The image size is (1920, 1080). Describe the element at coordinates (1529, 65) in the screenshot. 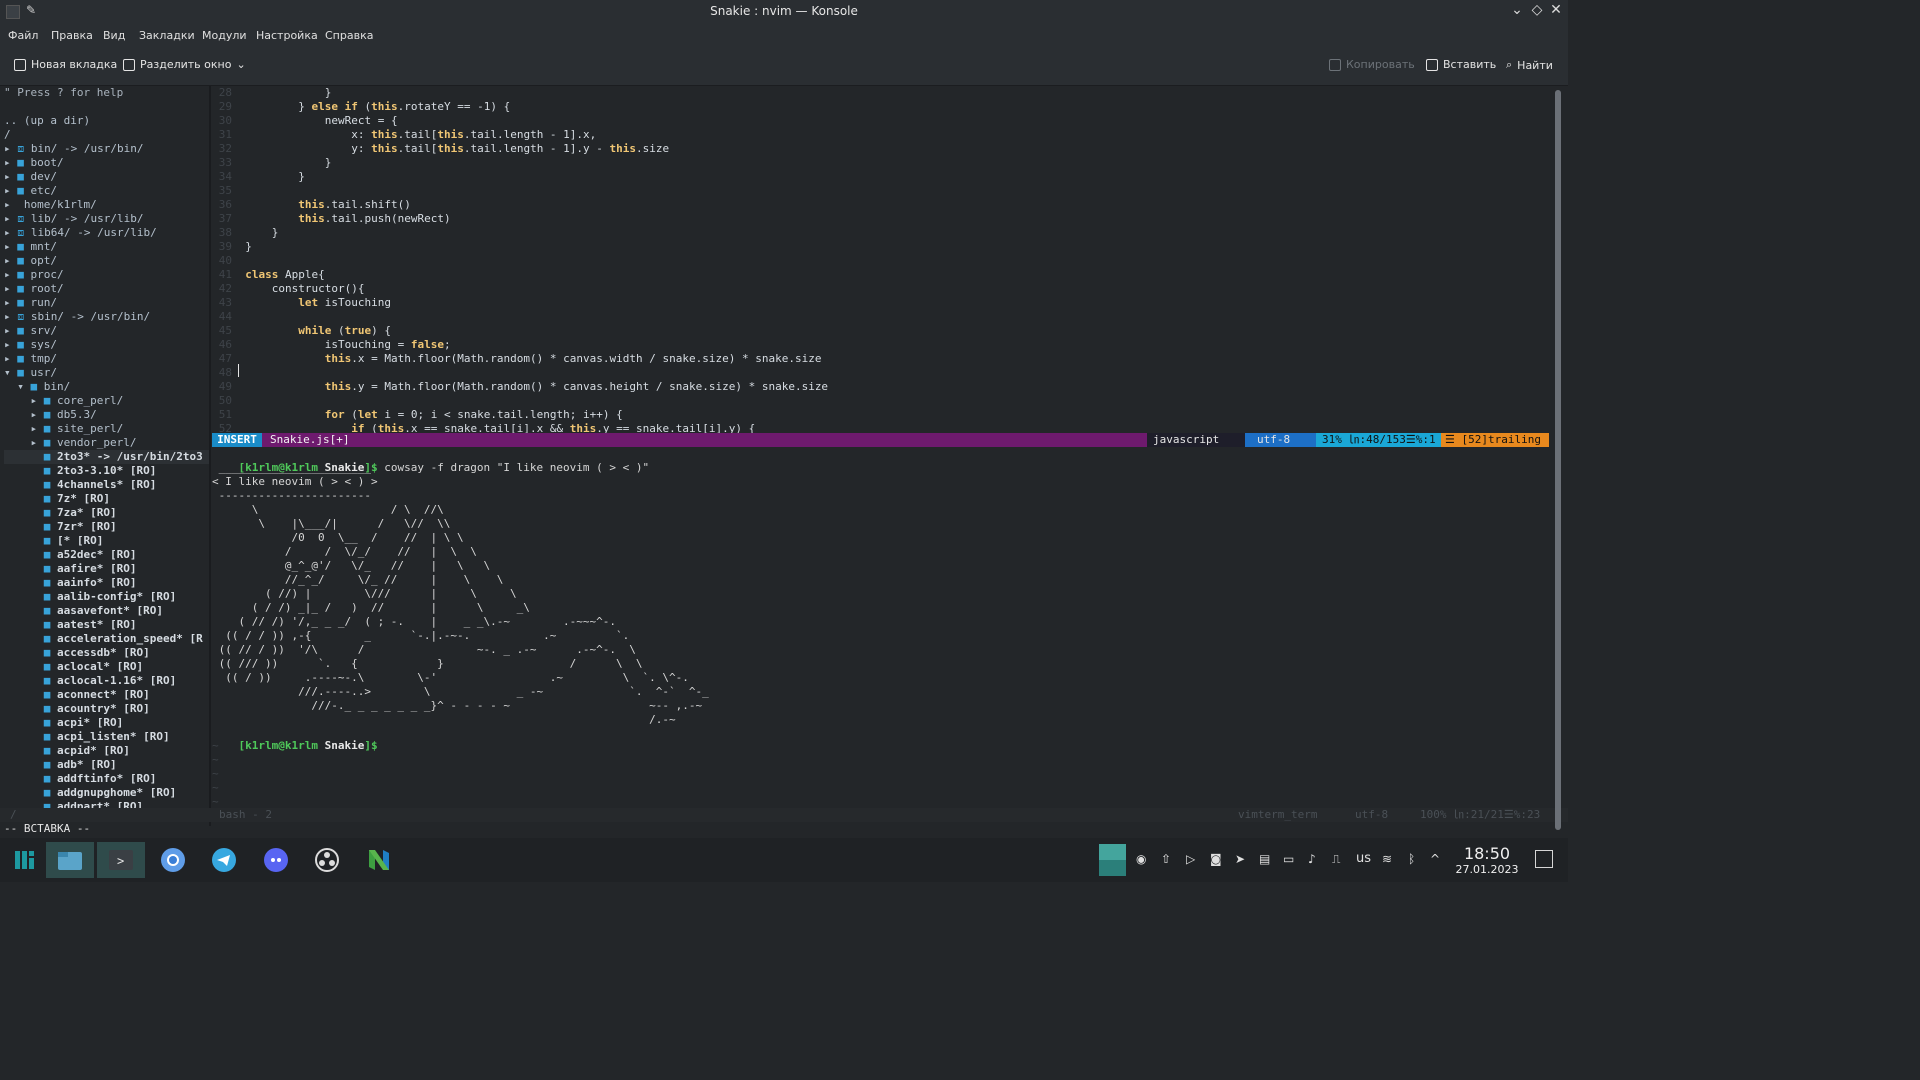

I see `find-button: ⌕ Найти` at that location.